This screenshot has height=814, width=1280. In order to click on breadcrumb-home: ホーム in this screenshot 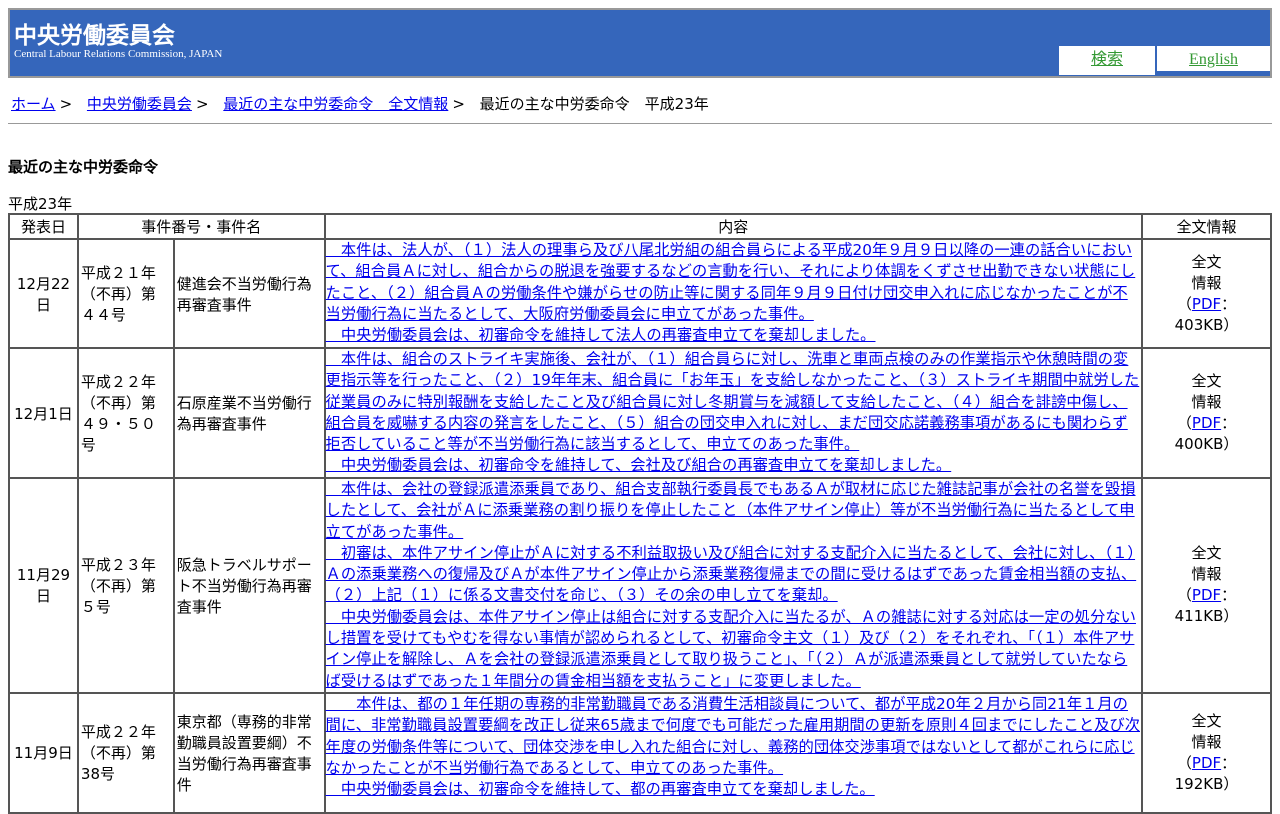, I will do `click(33, 104)`.